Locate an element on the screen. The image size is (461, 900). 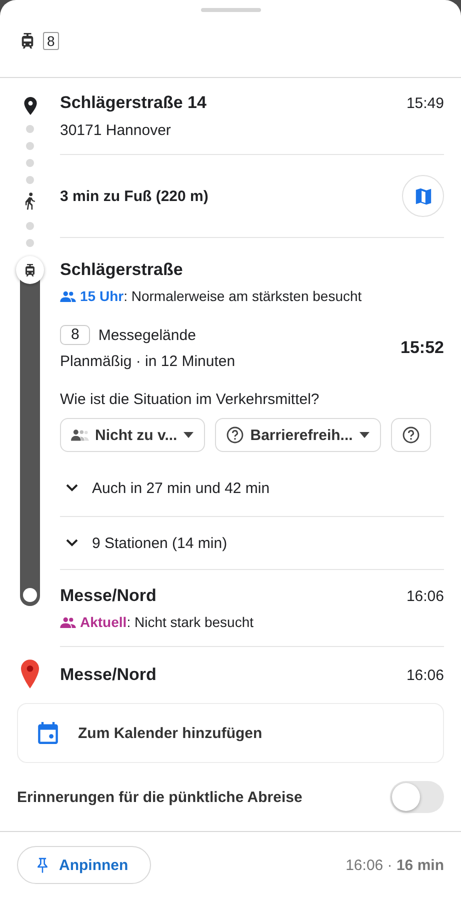
trip-summary: 16:06 · 16 min is located at coordinates (395, 865).